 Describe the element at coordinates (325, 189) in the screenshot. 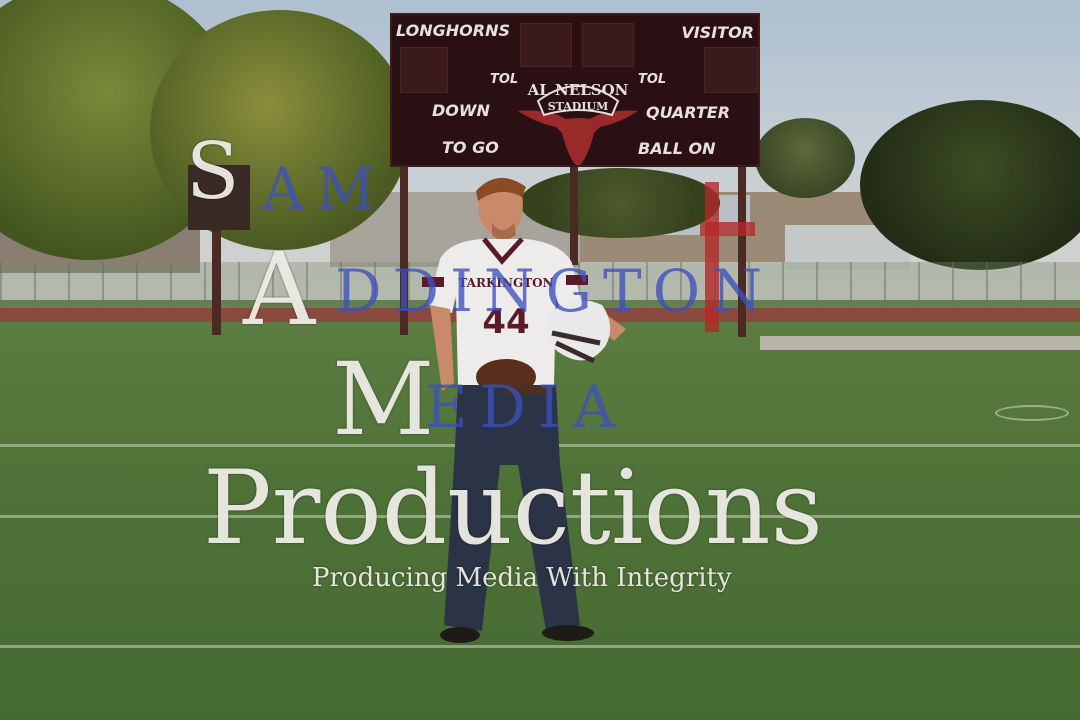

I see `watermark-sam-rest: AM` at that location.